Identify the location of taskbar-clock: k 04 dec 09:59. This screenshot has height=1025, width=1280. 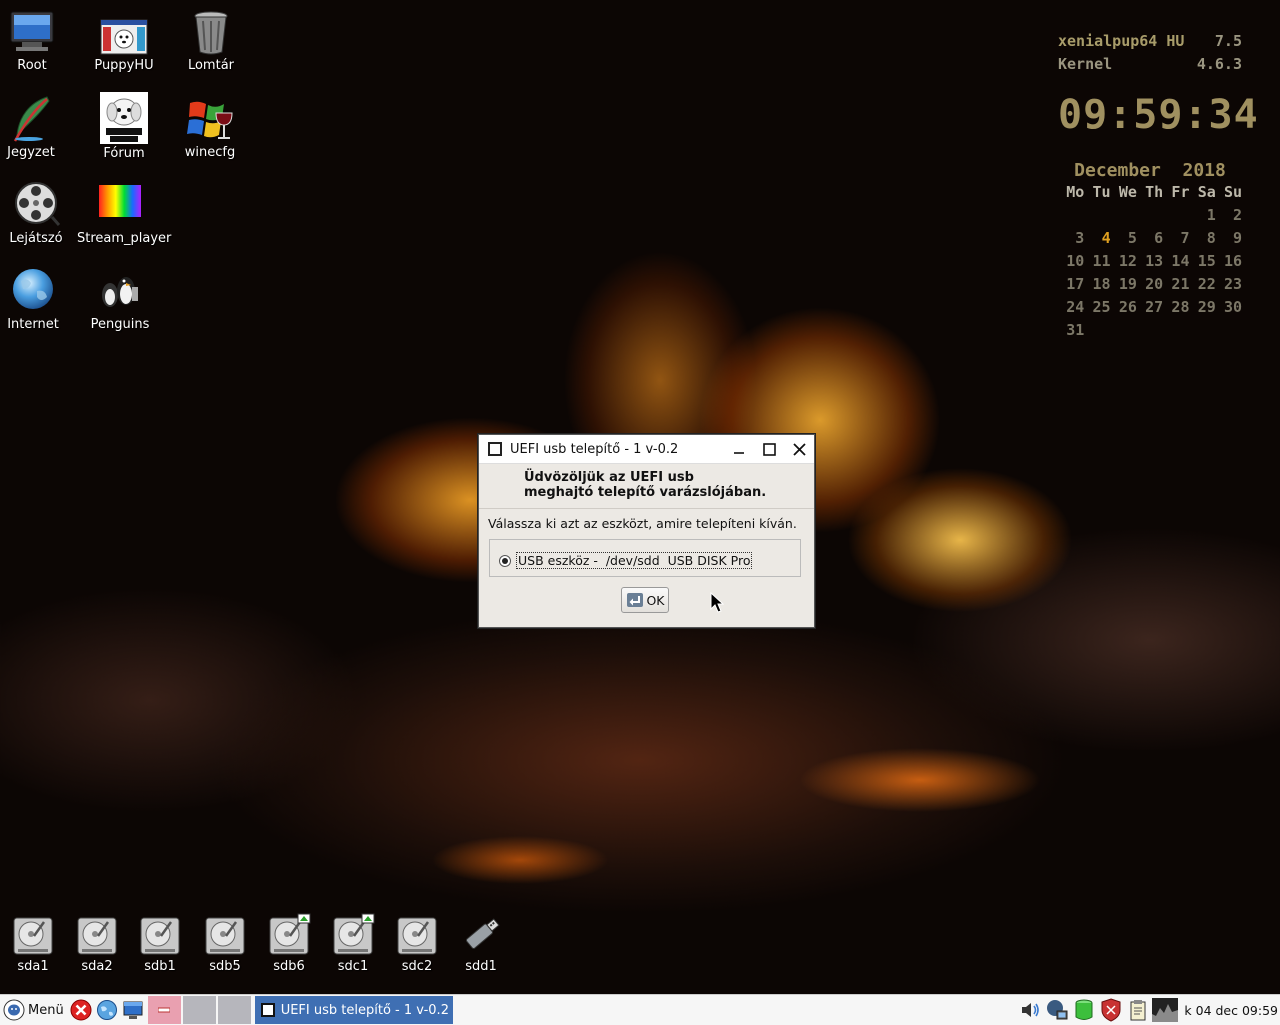
(1229, 1010).